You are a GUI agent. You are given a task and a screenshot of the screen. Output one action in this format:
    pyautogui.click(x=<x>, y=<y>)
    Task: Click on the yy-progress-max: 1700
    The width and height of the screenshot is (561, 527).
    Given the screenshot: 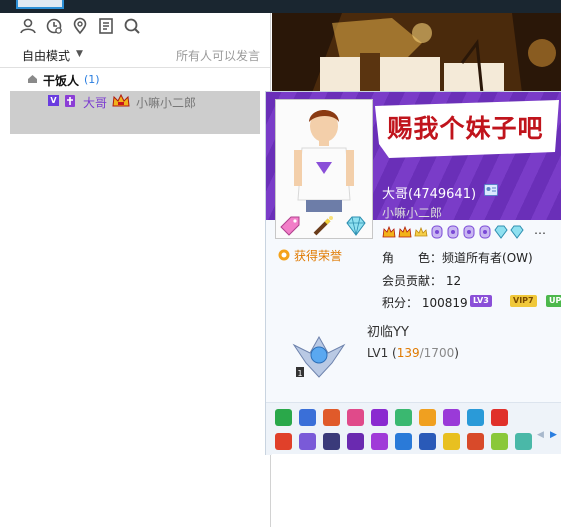 What is the action you would take?
    pyautogui.click(x=439, y=353)
    